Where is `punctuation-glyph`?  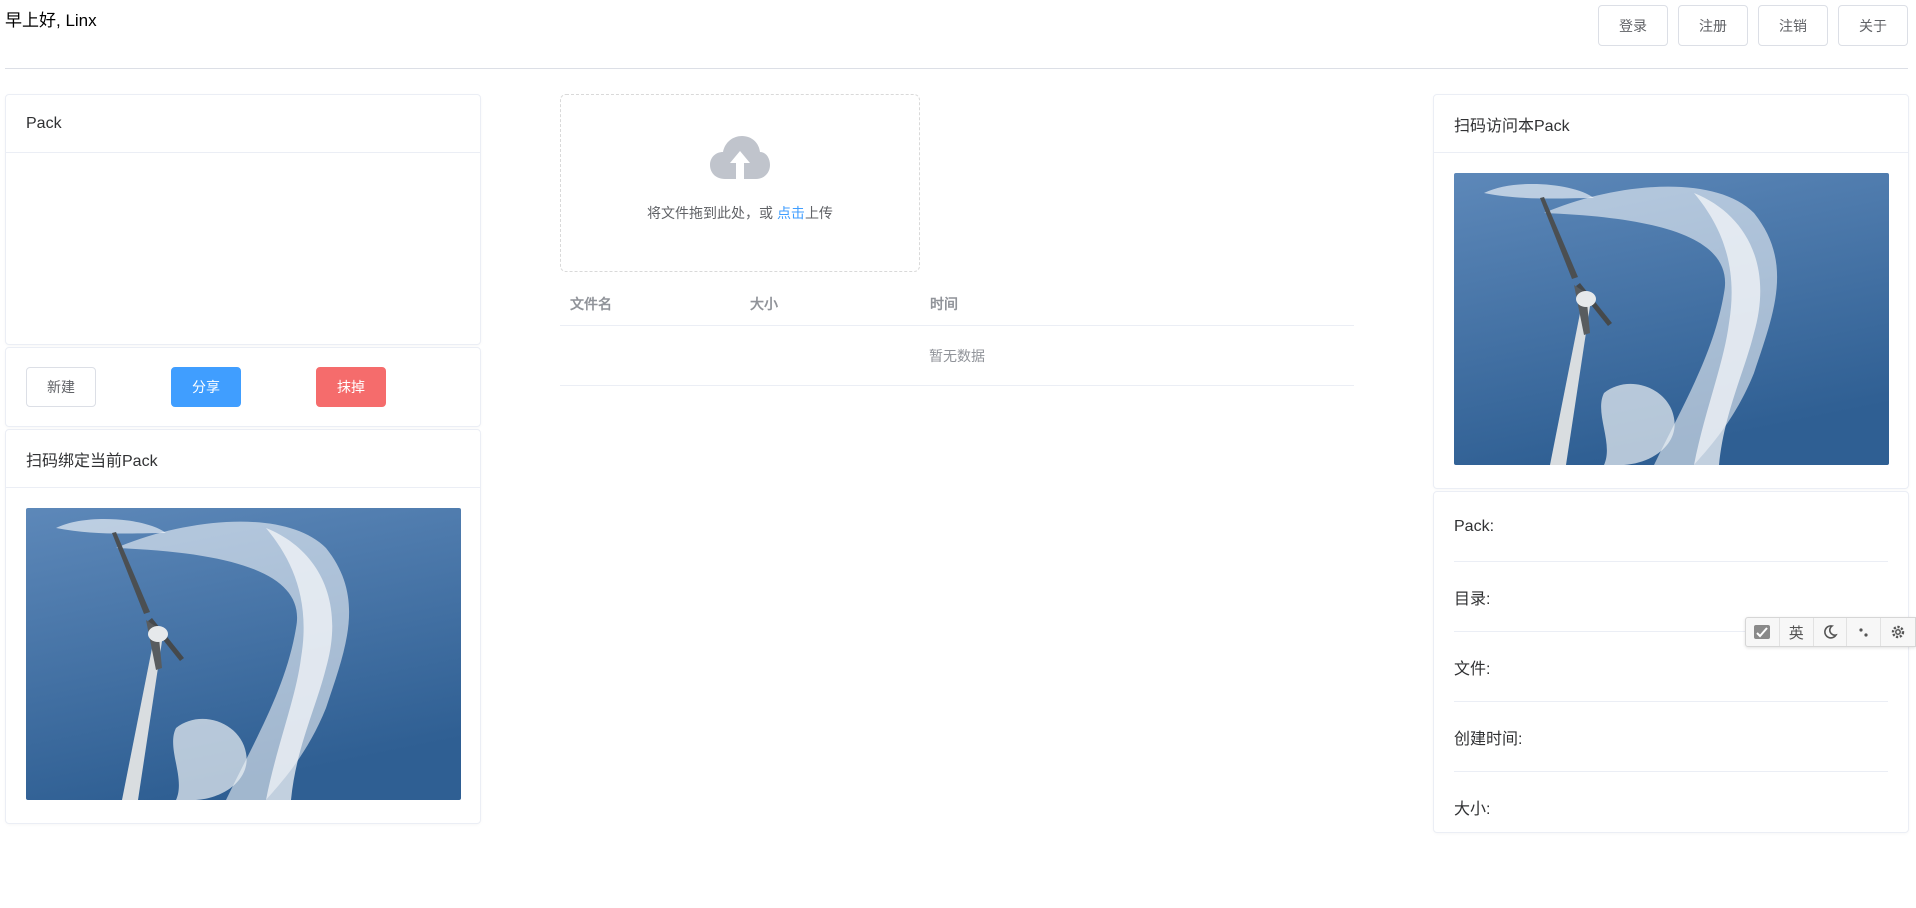
punctuation-glyph is located at coordinates (1863, 632).